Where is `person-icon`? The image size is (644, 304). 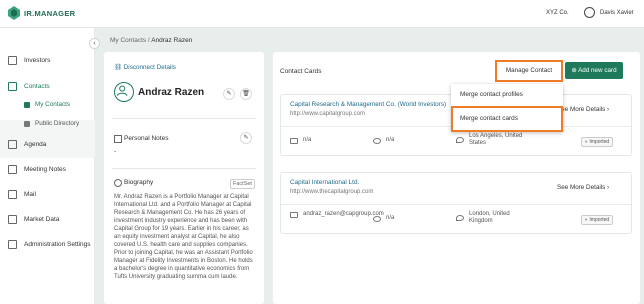
person-icon is located at coordinates (122, 90).